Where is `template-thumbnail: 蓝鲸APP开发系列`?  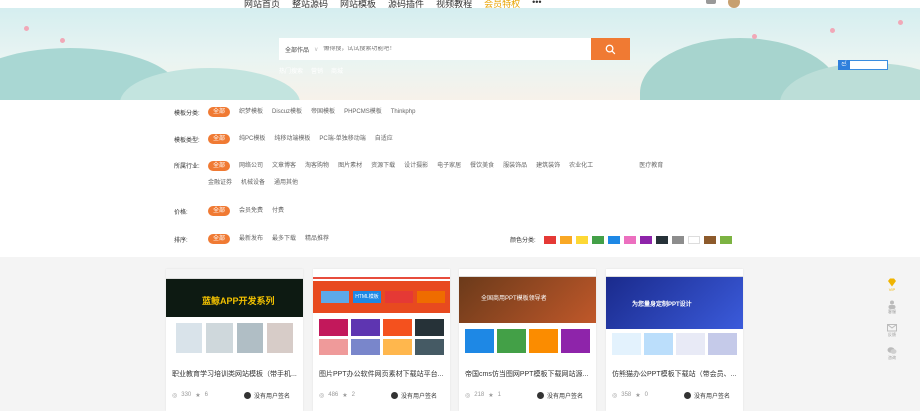 template-thumbnail: 蓝鲸APP开发系列 is located at coordinates (234, 314).